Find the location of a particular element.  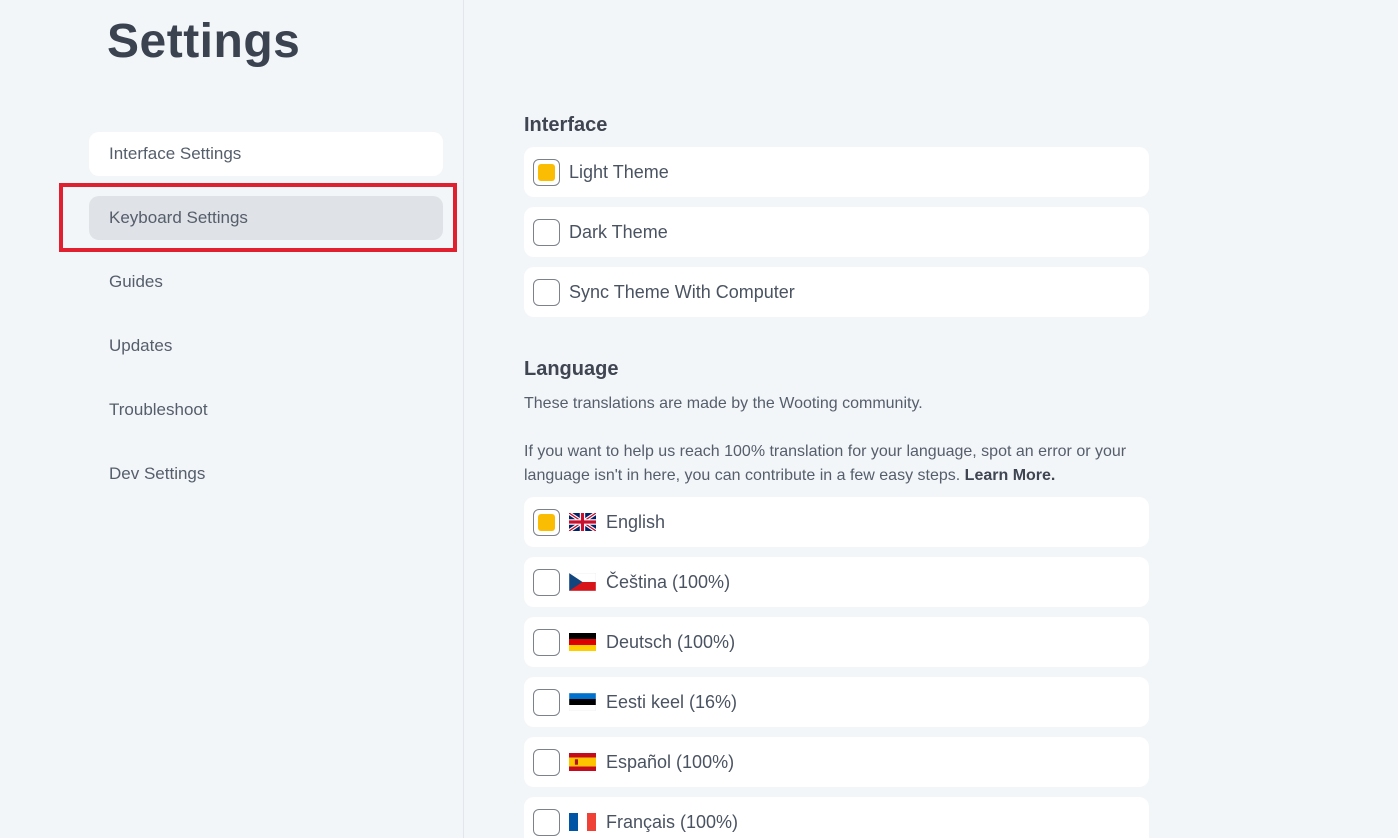

option-label: Light Theme is located at coordinates (619, 171).